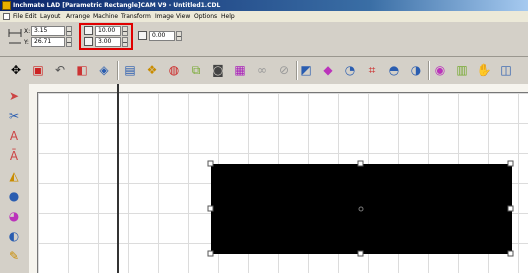  What do you see at coordinates (125, 42) in the screenshot?
I see `height-spinner` at bounding box center [125, 42].